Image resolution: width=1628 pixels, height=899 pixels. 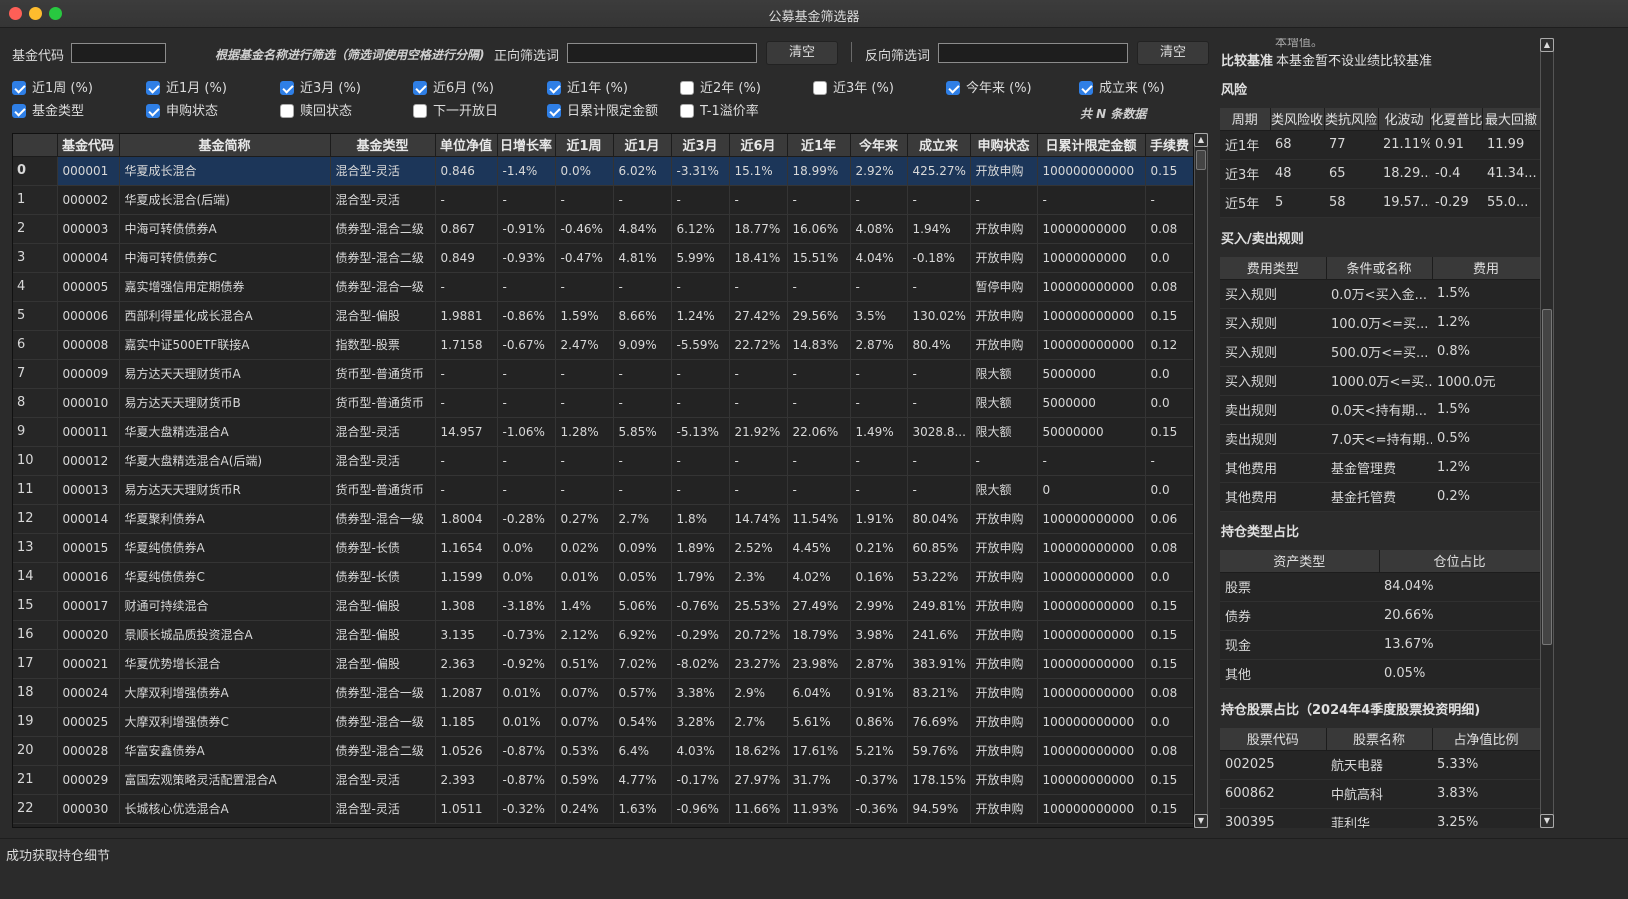 What do you see at coordinates (853, 89) in the screenshot?
I see `checkbox-6: 近3年 (%)` at bounding box center [853, 89].